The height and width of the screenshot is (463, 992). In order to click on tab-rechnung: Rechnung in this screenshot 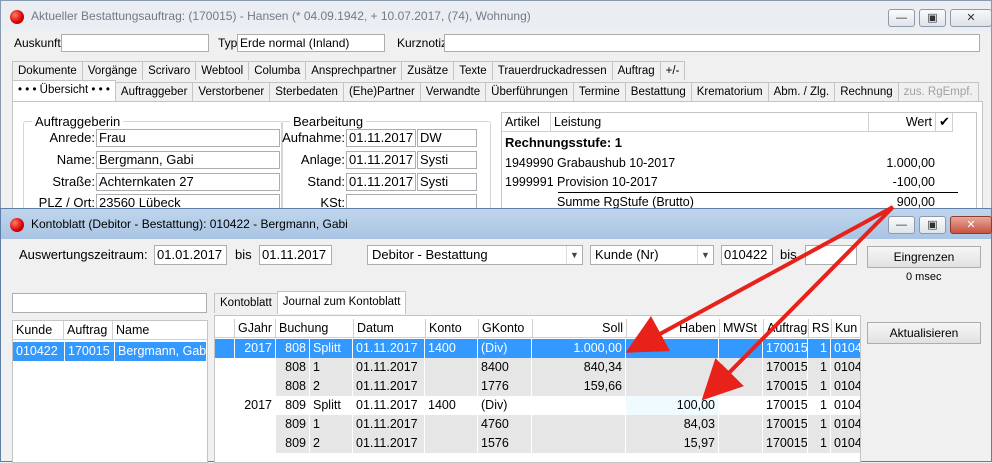, I will do `click(866, 91)`.